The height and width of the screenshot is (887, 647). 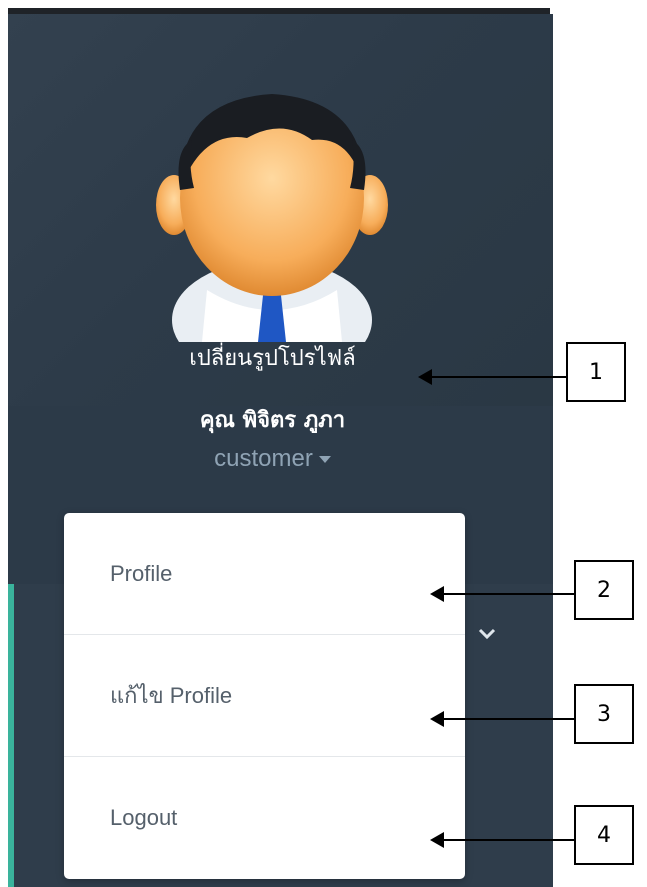 I want to click on caret-down-icon, so click(x=324, y=460).